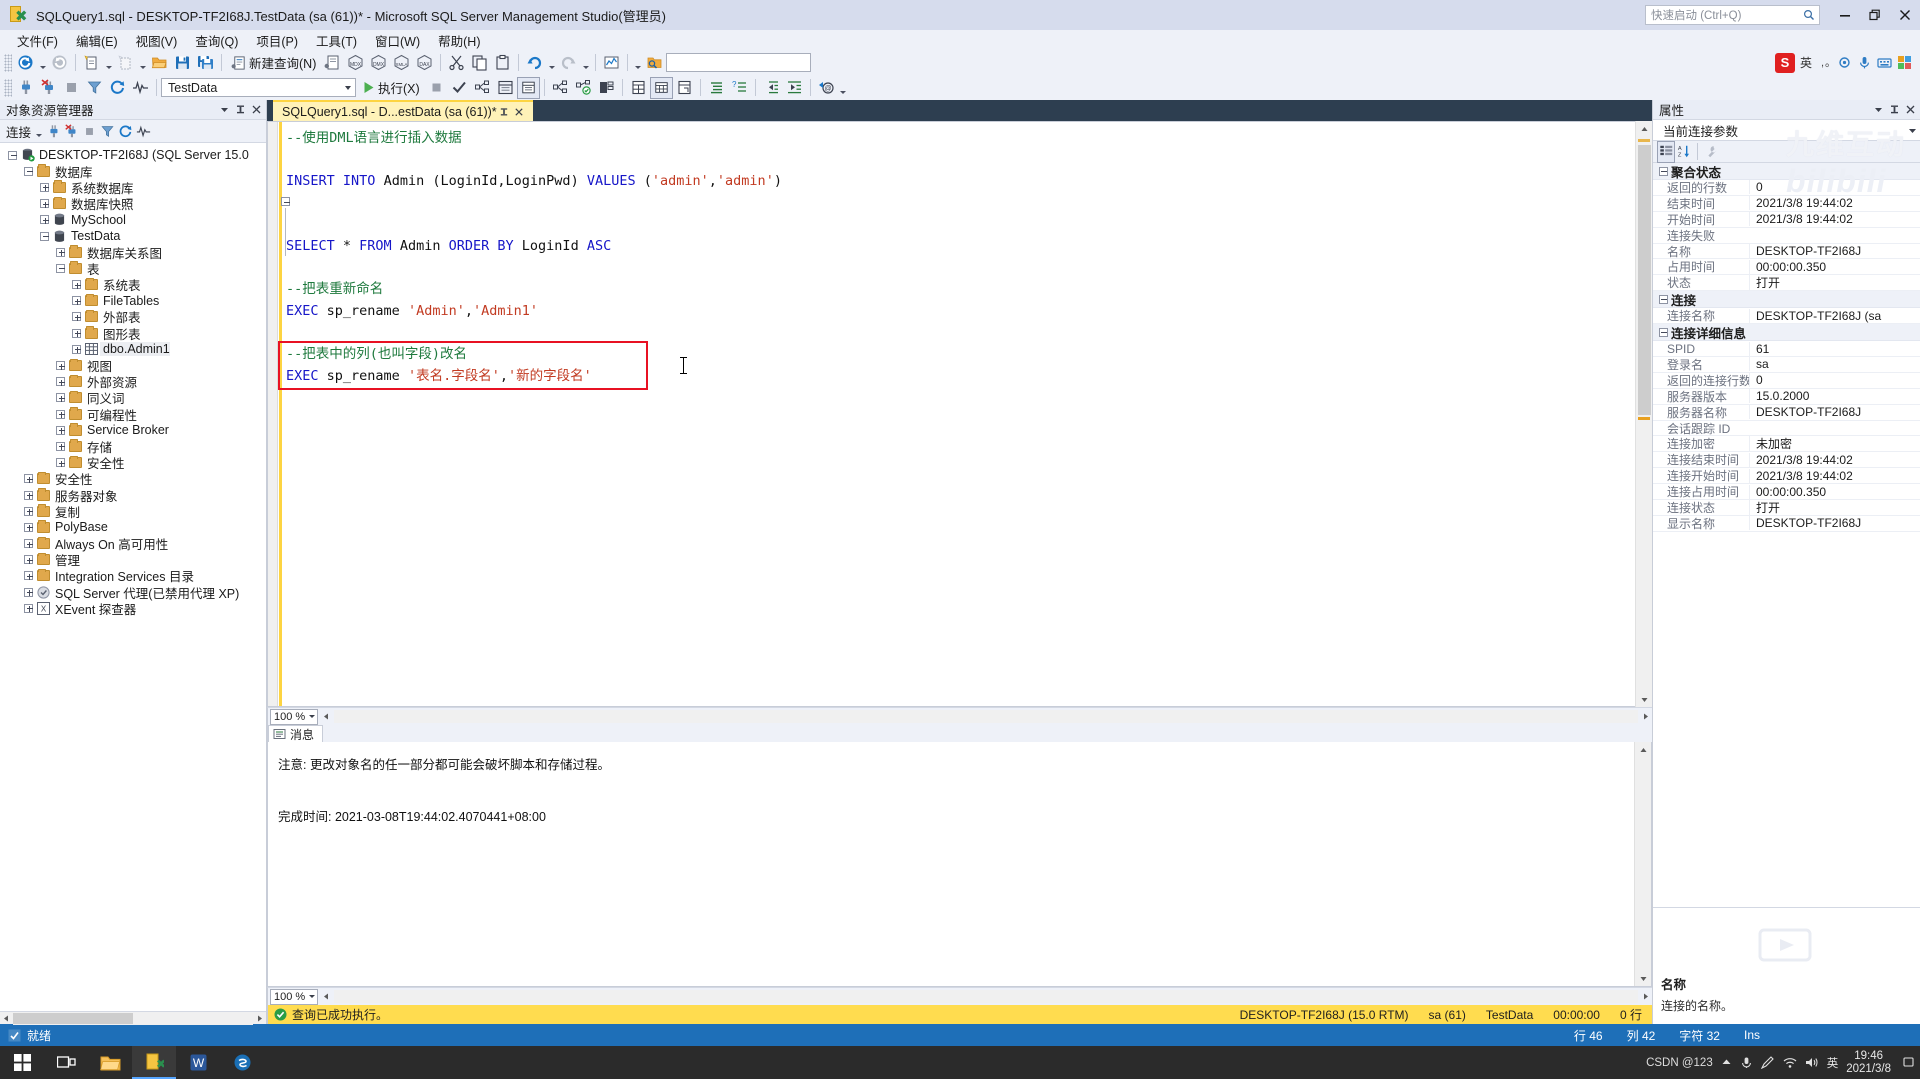 The image size is (1920, 1079). Describe the element at coordinates (794, 88) in the screenshot. I see `increase-indent-button` at that location.